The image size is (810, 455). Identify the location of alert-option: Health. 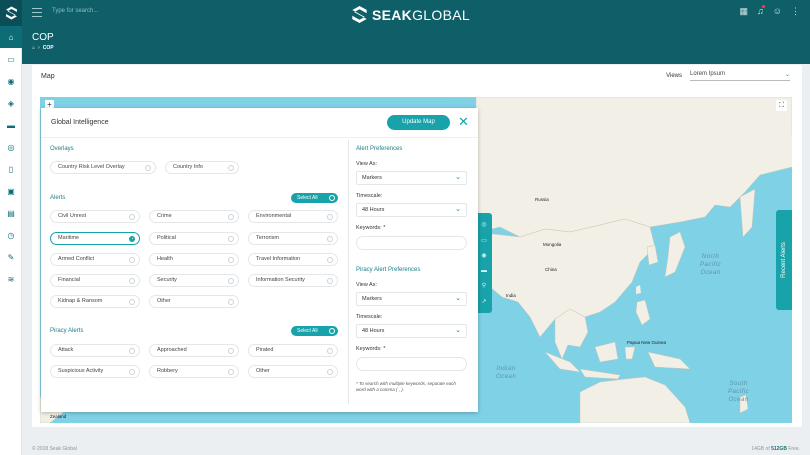
(194, 259).